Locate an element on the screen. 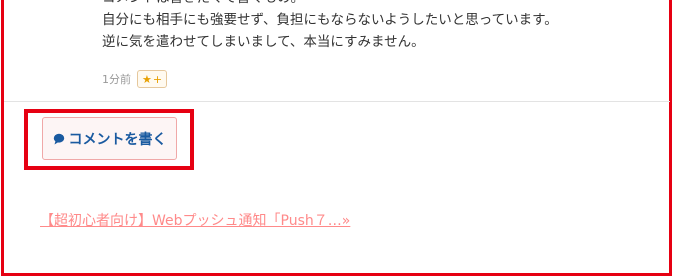 This screenshot has height=277, width=675. comment-line: 自分にも相手にも強要せず、負担にもならないようしたいと思っています。 is located at coordinates (330, 20).